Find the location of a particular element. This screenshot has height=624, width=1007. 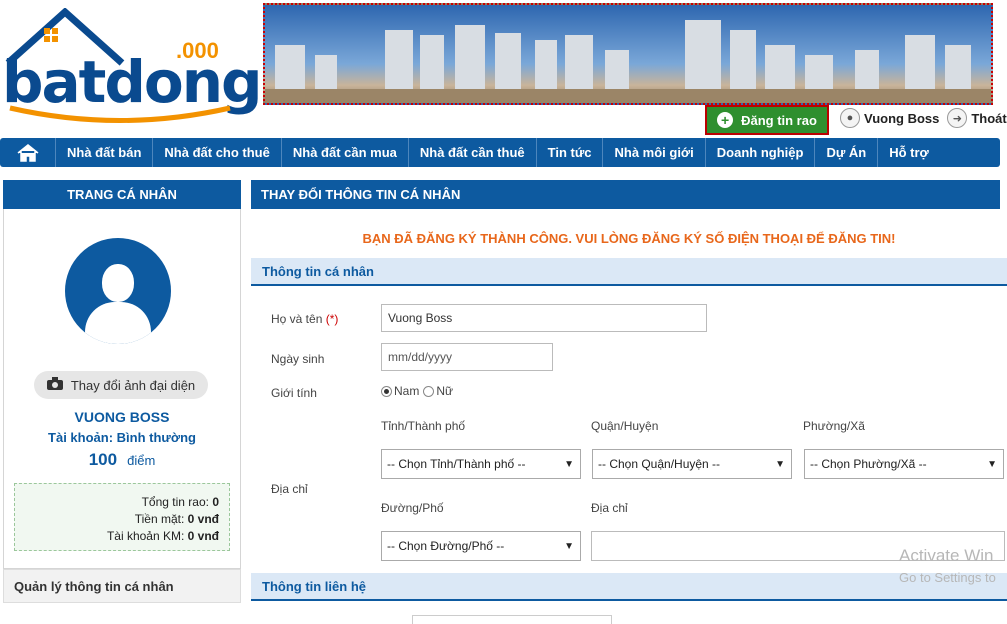

city-skyline-image is located at coordinates (628, 61).